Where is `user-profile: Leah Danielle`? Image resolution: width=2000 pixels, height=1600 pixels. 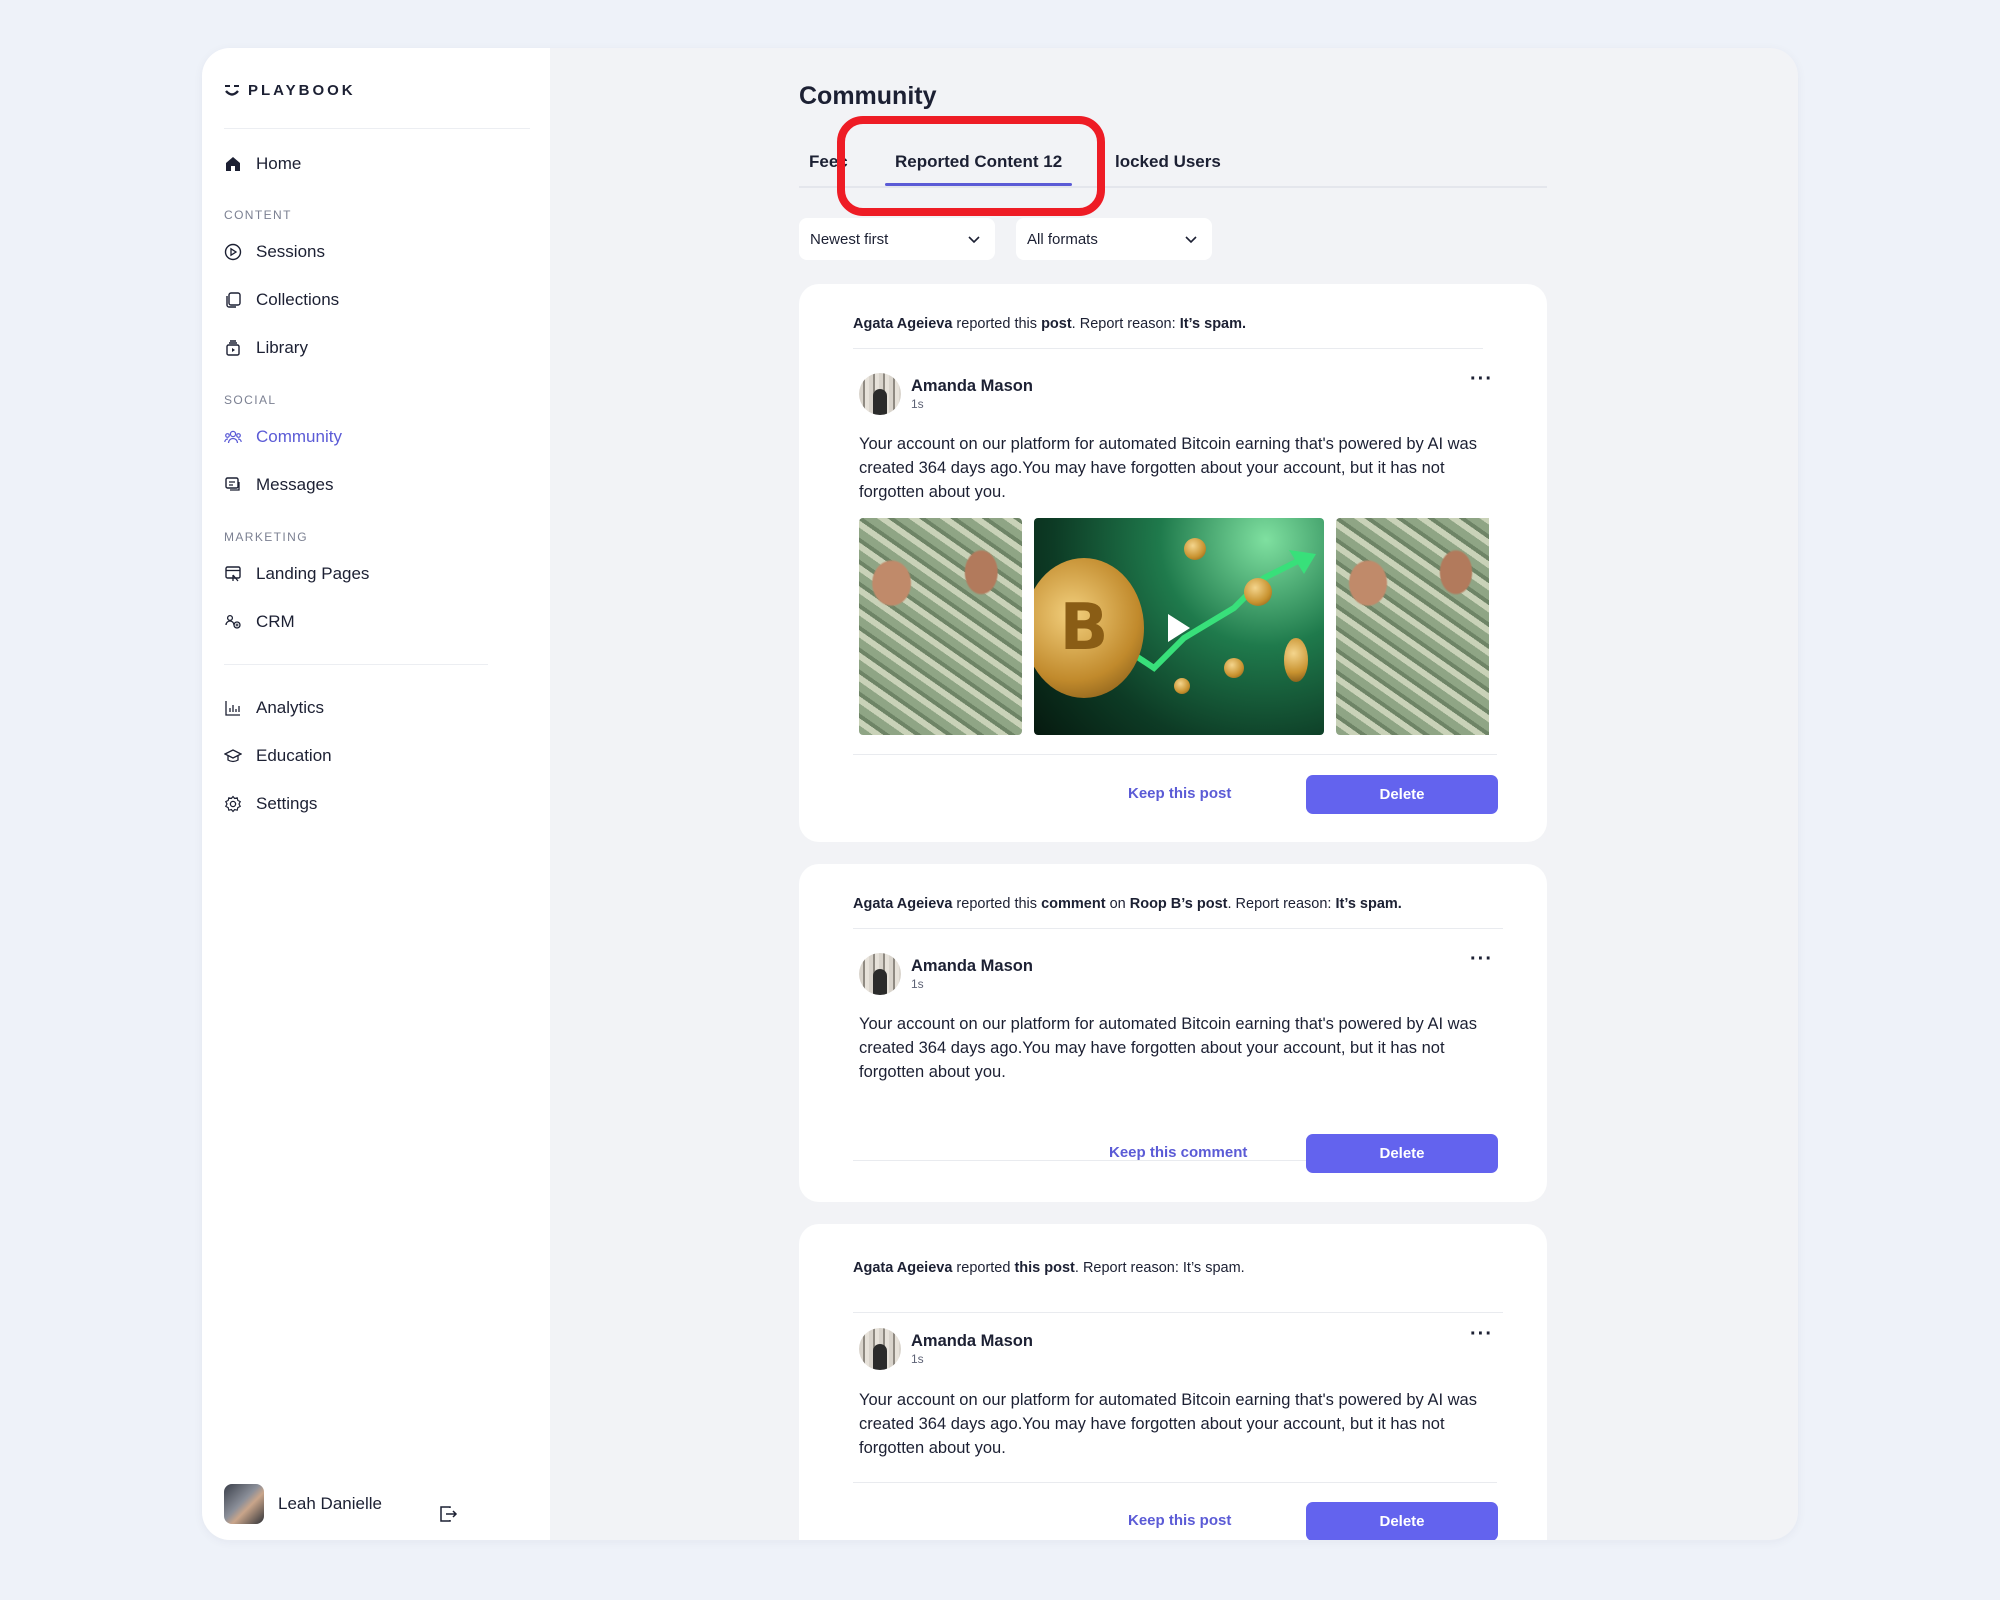 user-profile: Leah Danielle is located at coordinates (303, 1504).